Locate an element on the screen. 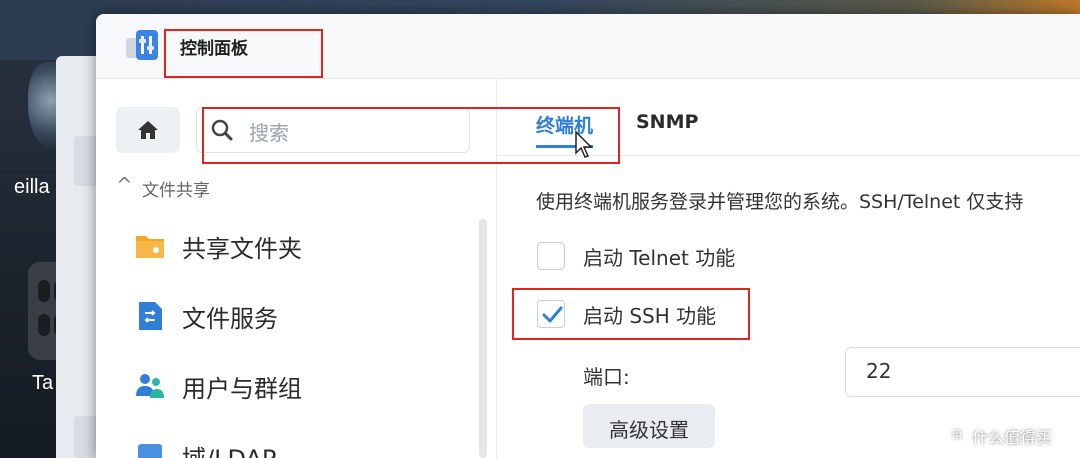 The image size is (1080, 458). watermark-text: 什么值得买 is located at coordinates (1012, 437).